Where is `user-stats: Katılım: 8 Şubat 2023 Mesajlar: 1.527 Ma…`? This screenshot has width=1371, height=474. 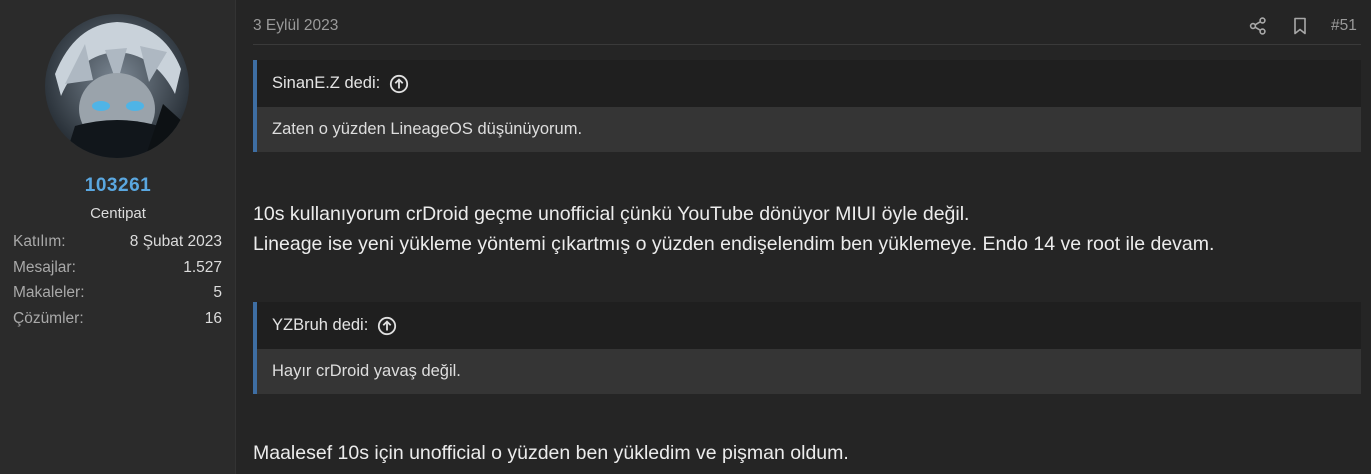 user-stats: Katılım: 8 Şubat 2023 Mesajlar: 1.527 Ma… is located at coordinates (117, 284).